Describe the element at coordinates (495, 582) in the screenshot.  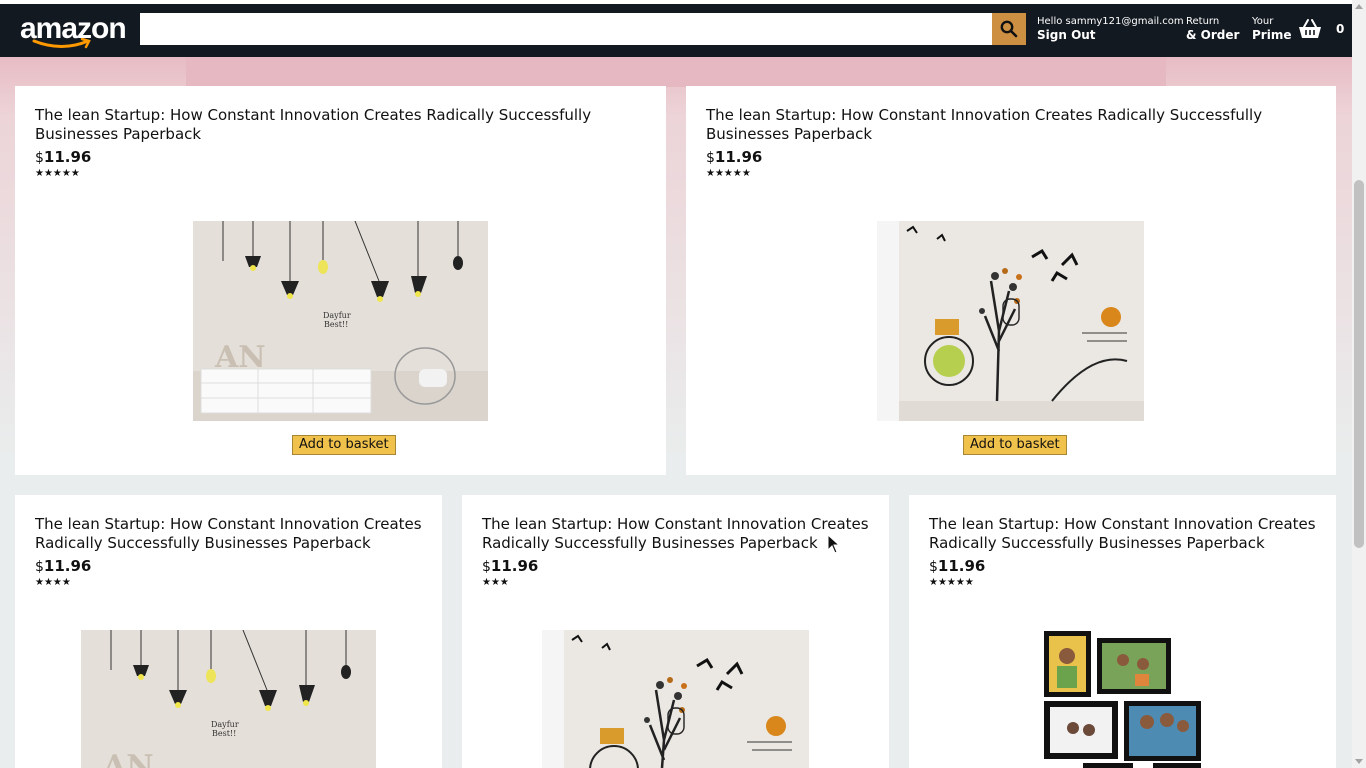
I see `product-rating: ★★★` at that location.